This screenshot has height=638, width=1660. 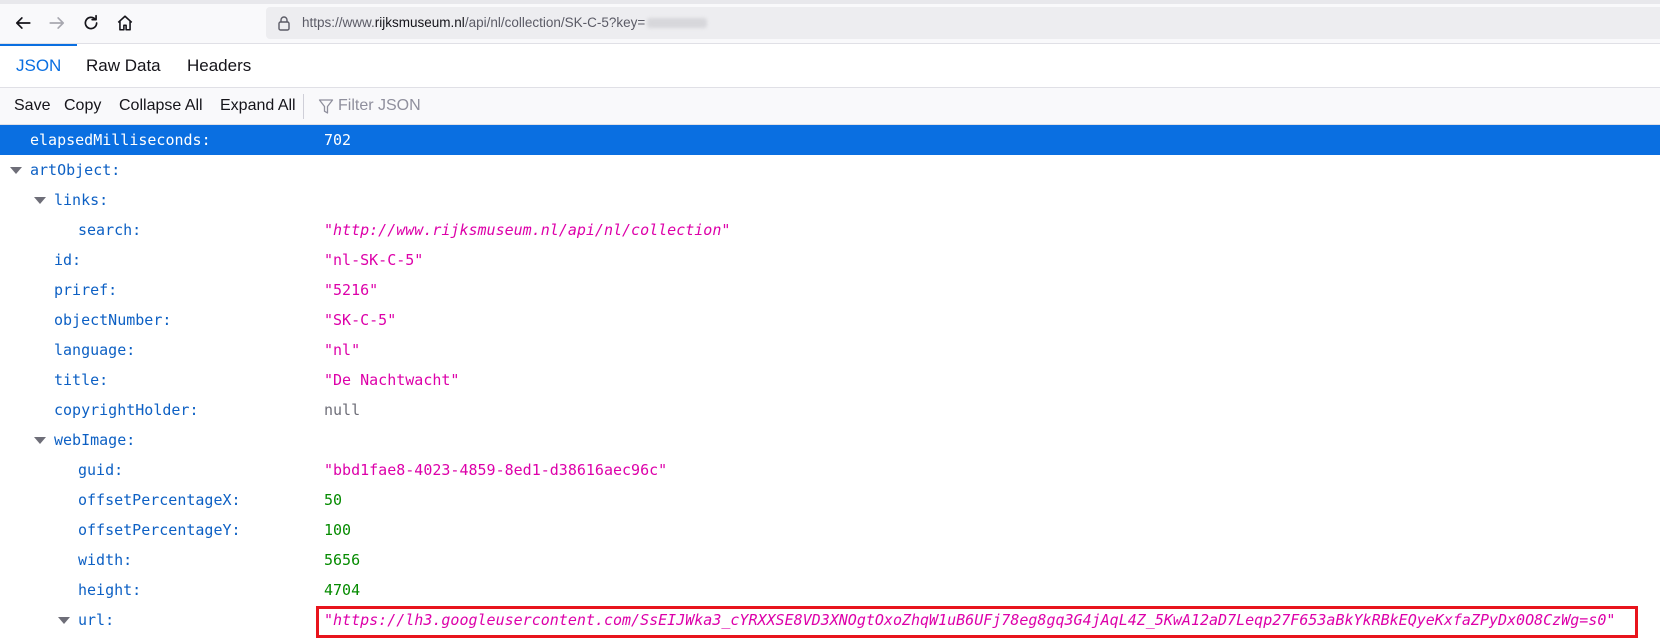 I want to click on reload-button, so click(x=91, y=23).